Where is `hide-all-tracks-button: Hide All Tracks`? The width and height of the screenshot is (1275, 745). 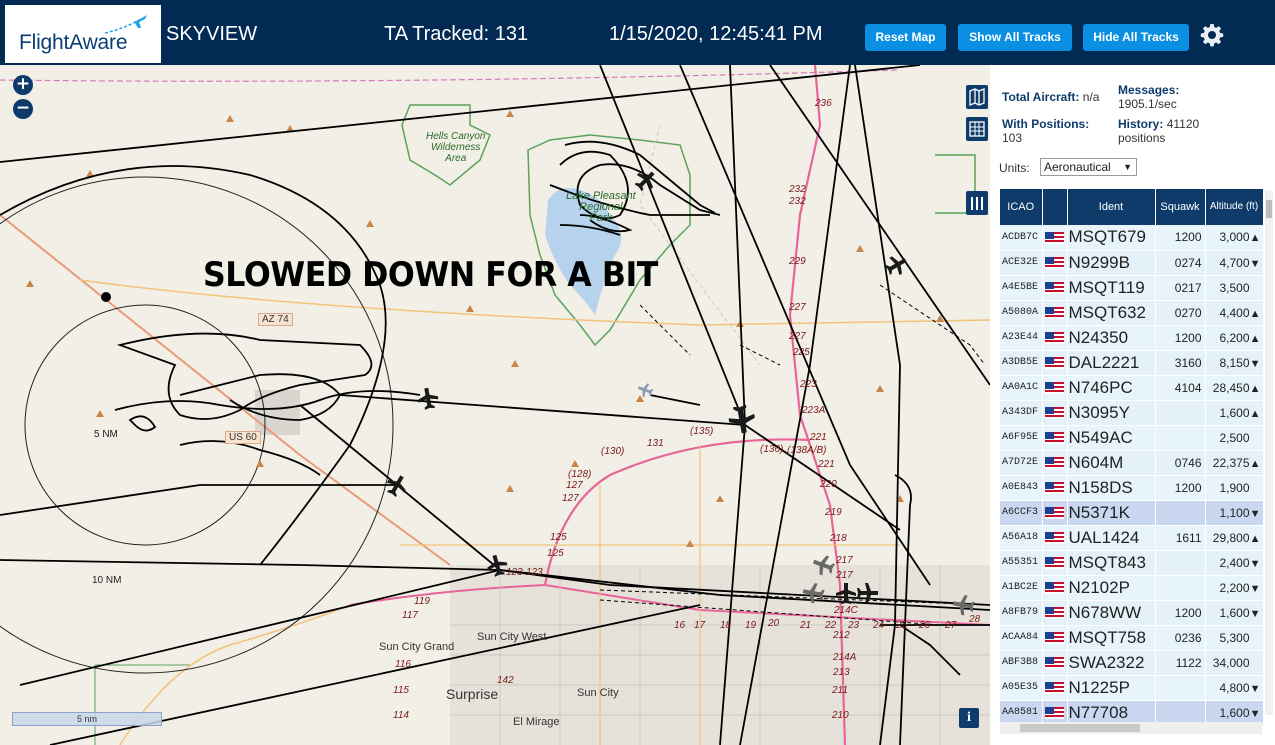
hide-all-tracks-button: Hide All Tracks is located at coordinates (1136, 37).